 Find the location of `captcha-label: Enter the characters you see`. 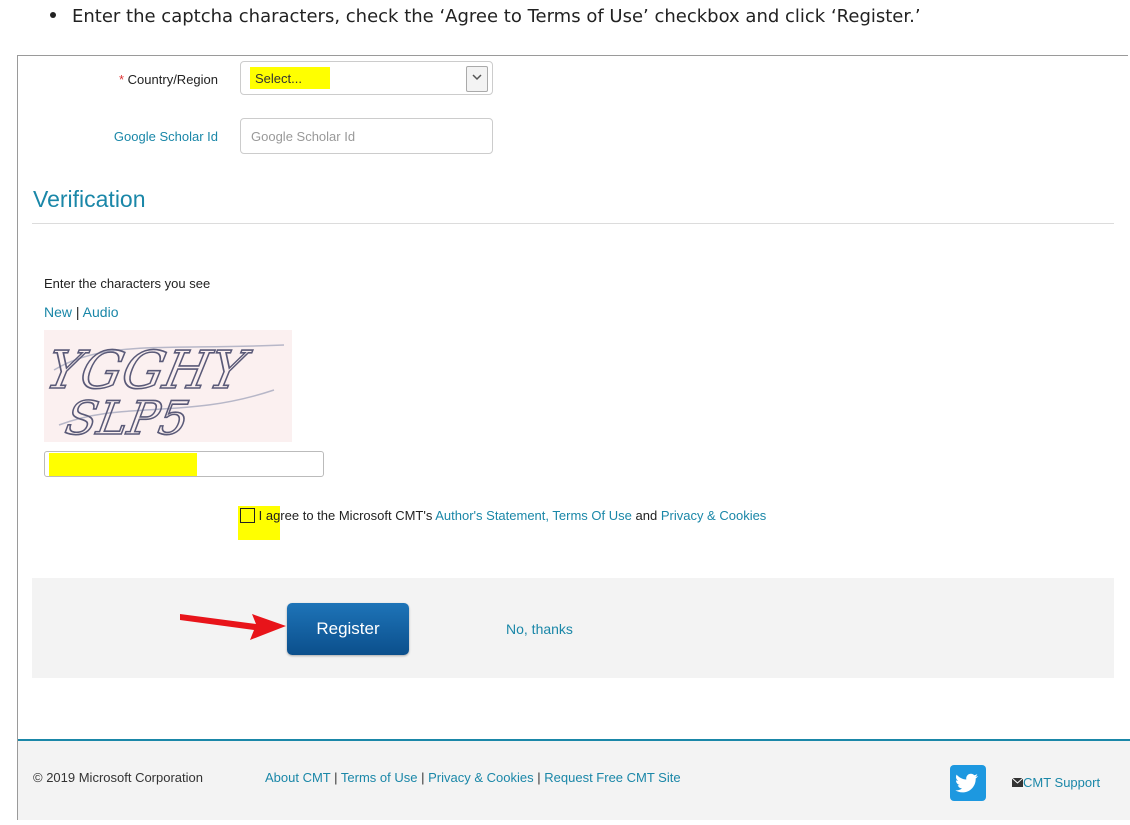

captcha-label: Enter the characters you see is located at coordinates (127, 283).